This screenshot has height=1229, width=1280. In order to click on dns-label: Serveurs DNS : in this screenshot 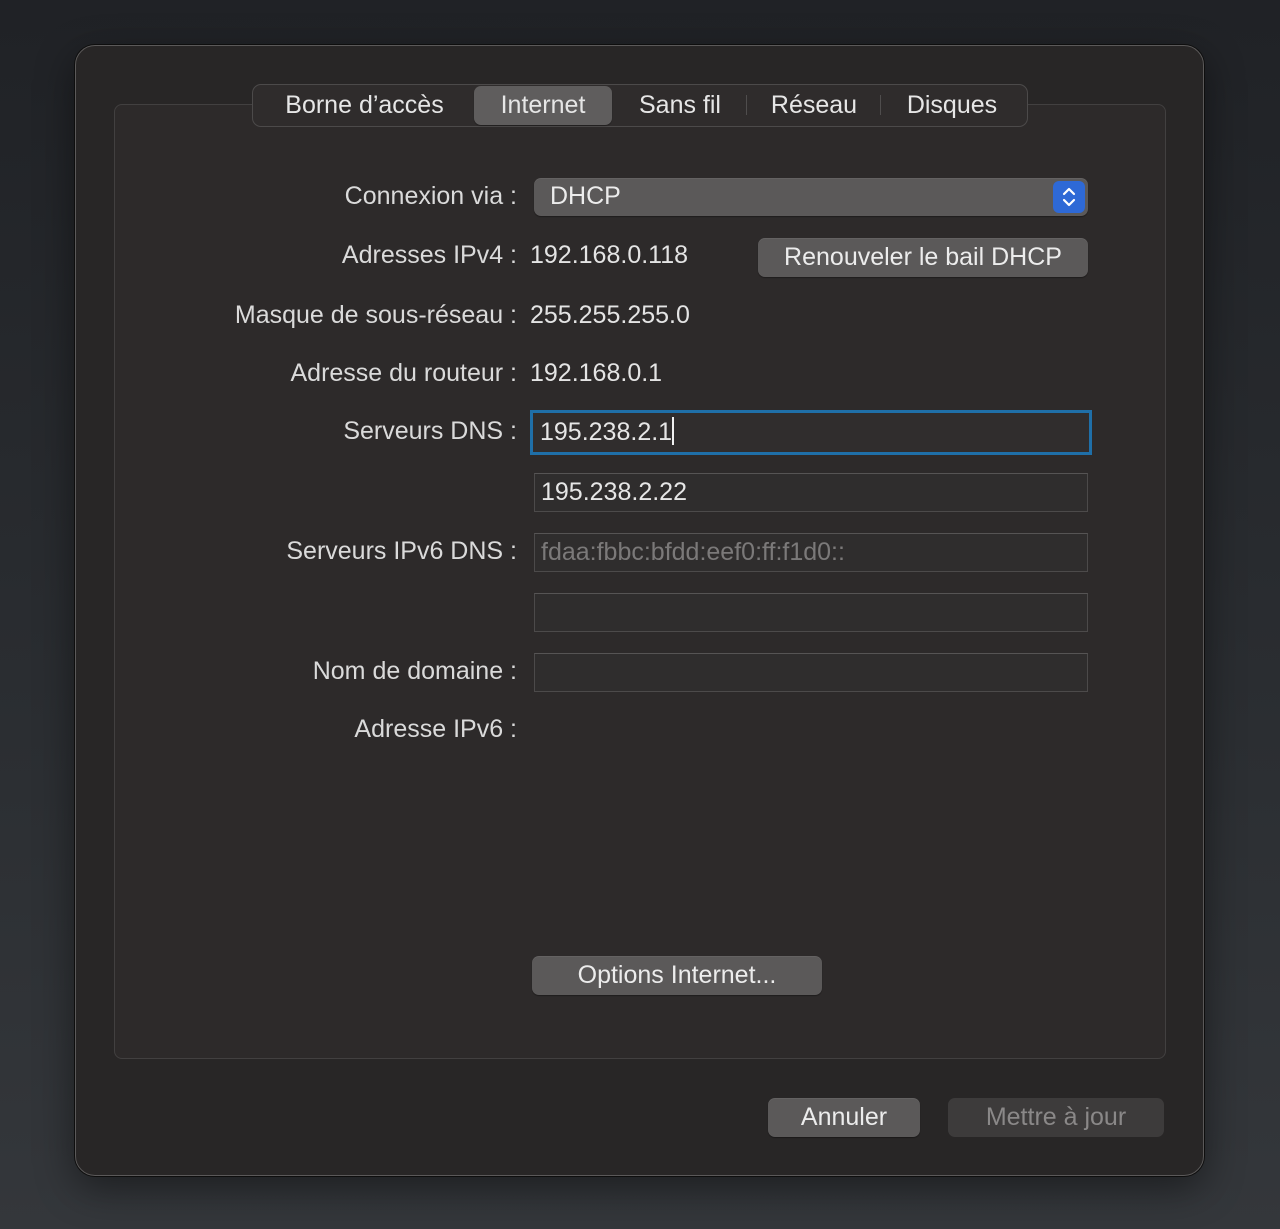, I will do `click(430, 431)`.